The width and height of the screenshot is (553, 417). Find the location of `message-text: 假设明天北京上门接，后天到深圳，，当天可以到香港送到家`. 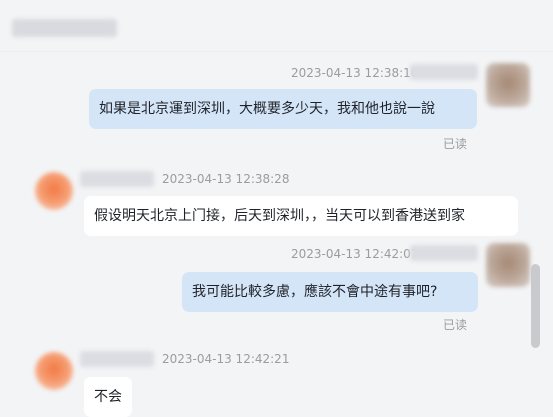

message-text: 假设明天北京上门接，后天到深圳，，当天可以到香港送到家 is located at coordinates (279, 216).